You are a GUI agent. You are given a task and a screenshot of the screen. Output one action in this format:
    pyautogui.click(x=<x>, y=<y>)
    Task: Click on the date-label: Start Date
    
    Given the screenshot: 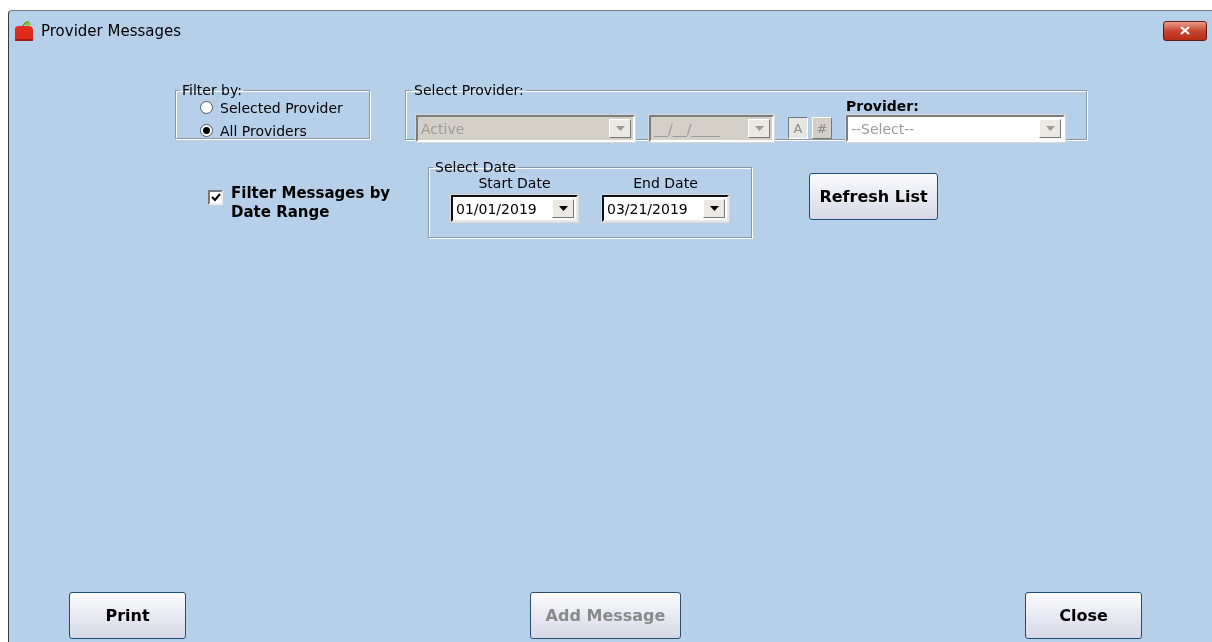 What is the action you would take?
    pyautogui.click(x=514, y=183)
    